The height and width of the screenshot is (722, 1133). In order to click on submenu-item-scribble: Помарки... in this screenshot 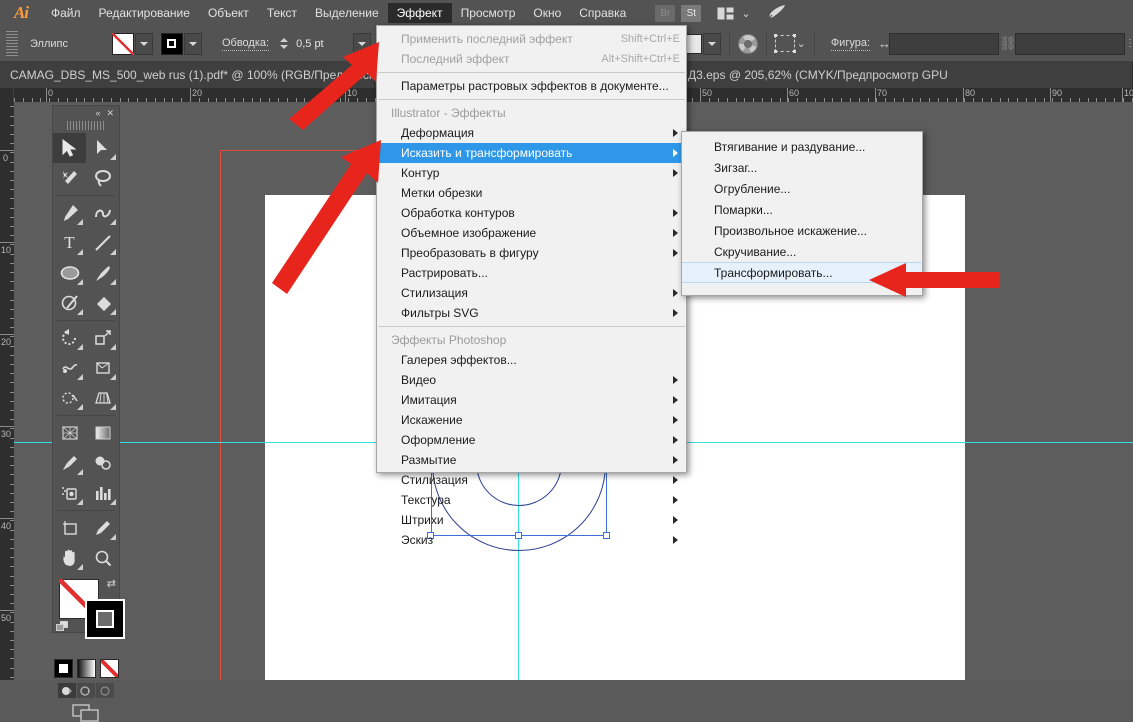, I will do `click(802, 209)`.